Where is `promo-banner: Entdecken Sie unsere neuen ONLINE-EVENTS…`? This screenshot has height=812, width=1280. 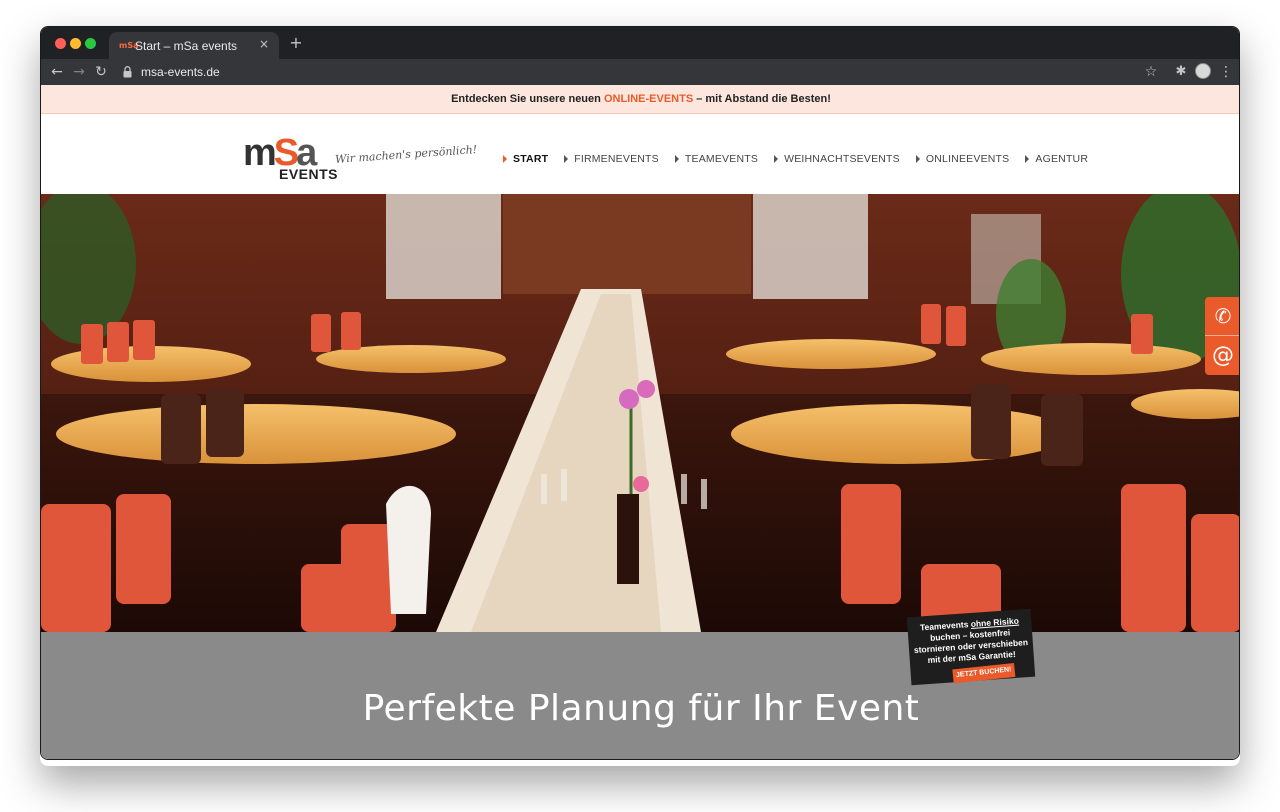
promo-banner: Entdecken Sie unsere neuen ONLINE-EVENTS… is located at coordinates (640, 99).